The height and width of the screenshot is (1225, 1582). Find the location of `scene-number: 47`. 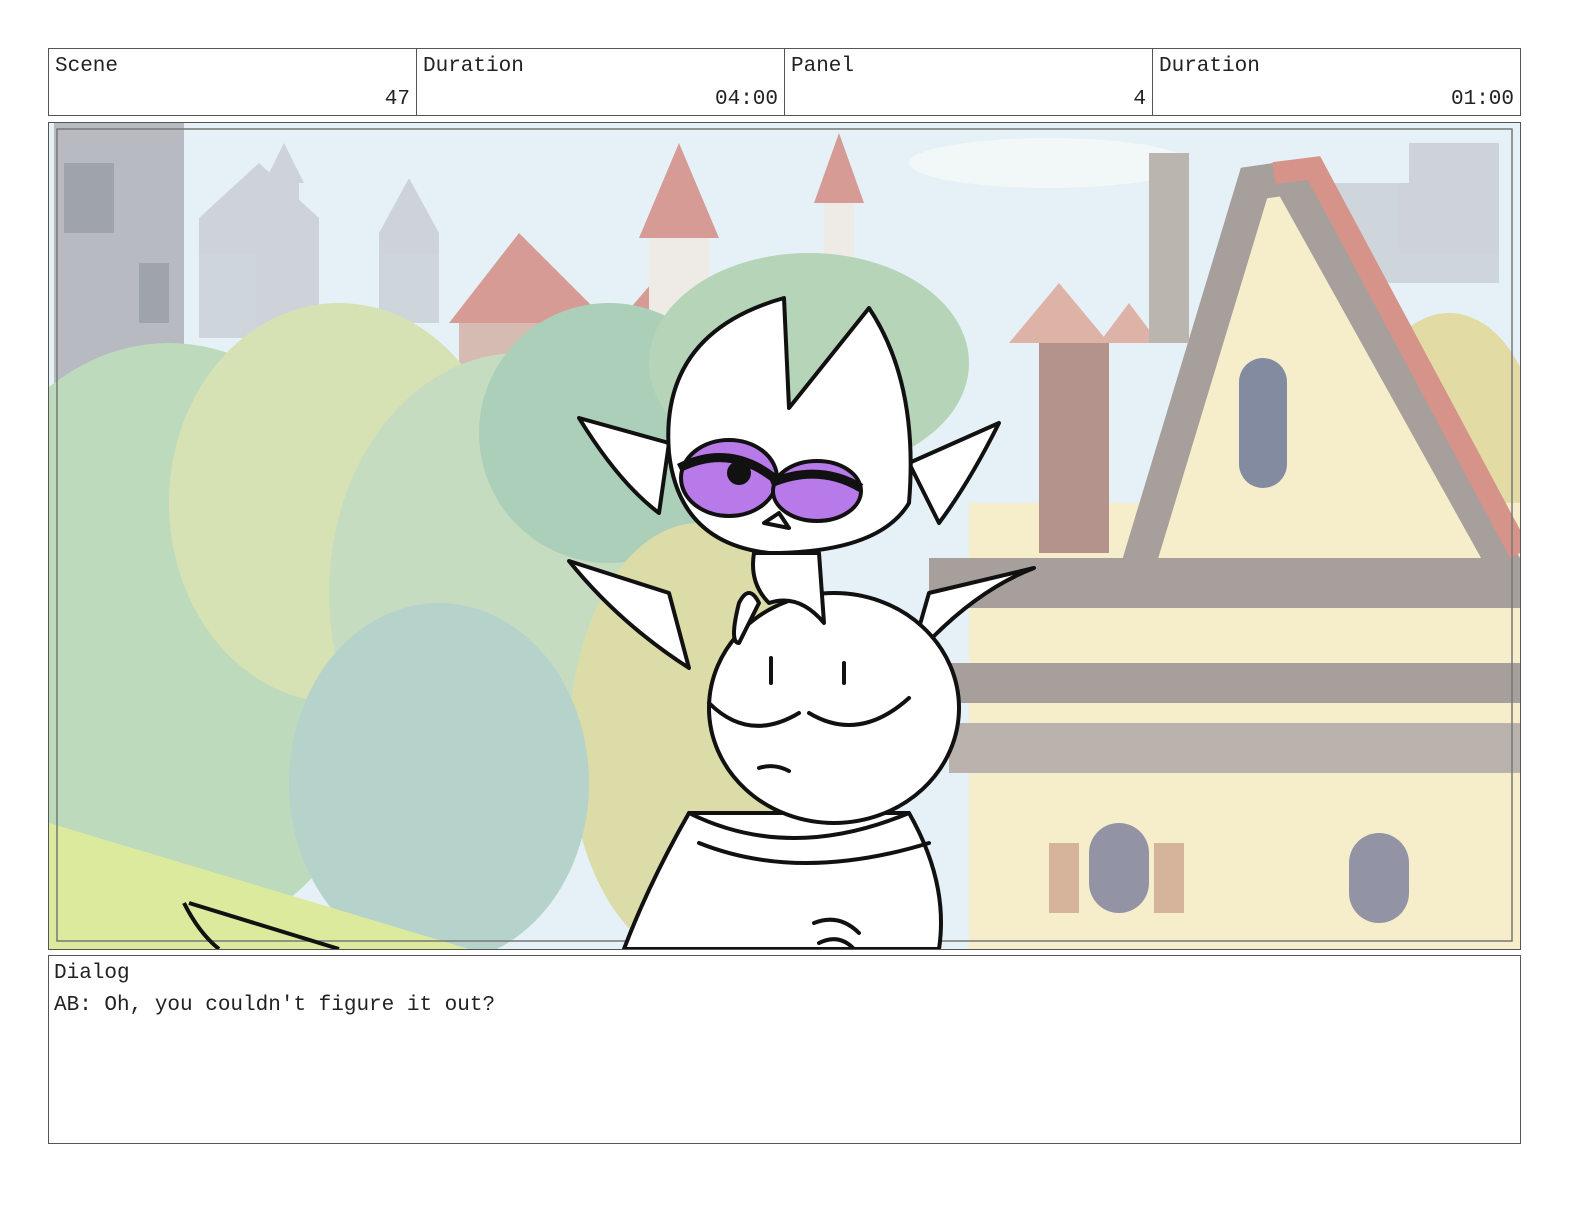

scene-number: 47 is located at coordinates (397, 99).